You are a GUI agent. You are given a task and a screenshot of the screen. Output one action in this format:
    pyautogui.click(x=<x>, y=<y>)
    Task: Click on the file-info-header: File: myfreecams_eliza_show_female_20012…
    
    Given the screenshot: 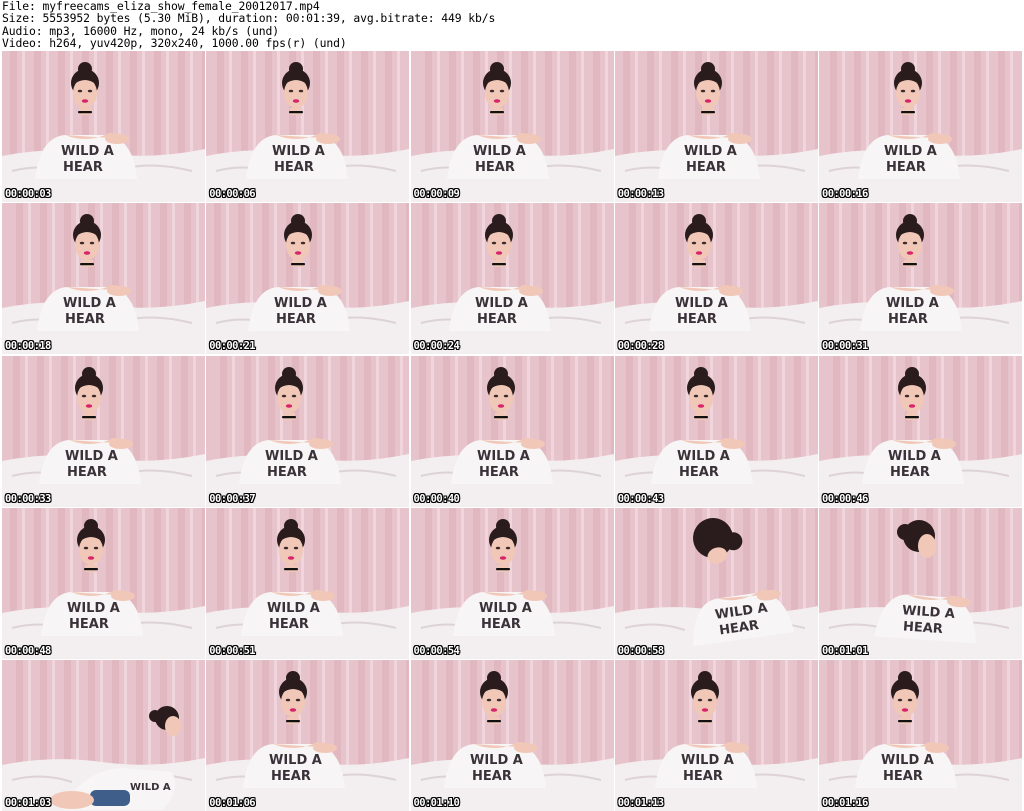 What is the action you would take?
    pyautogui.click(x=512, y=25)
    